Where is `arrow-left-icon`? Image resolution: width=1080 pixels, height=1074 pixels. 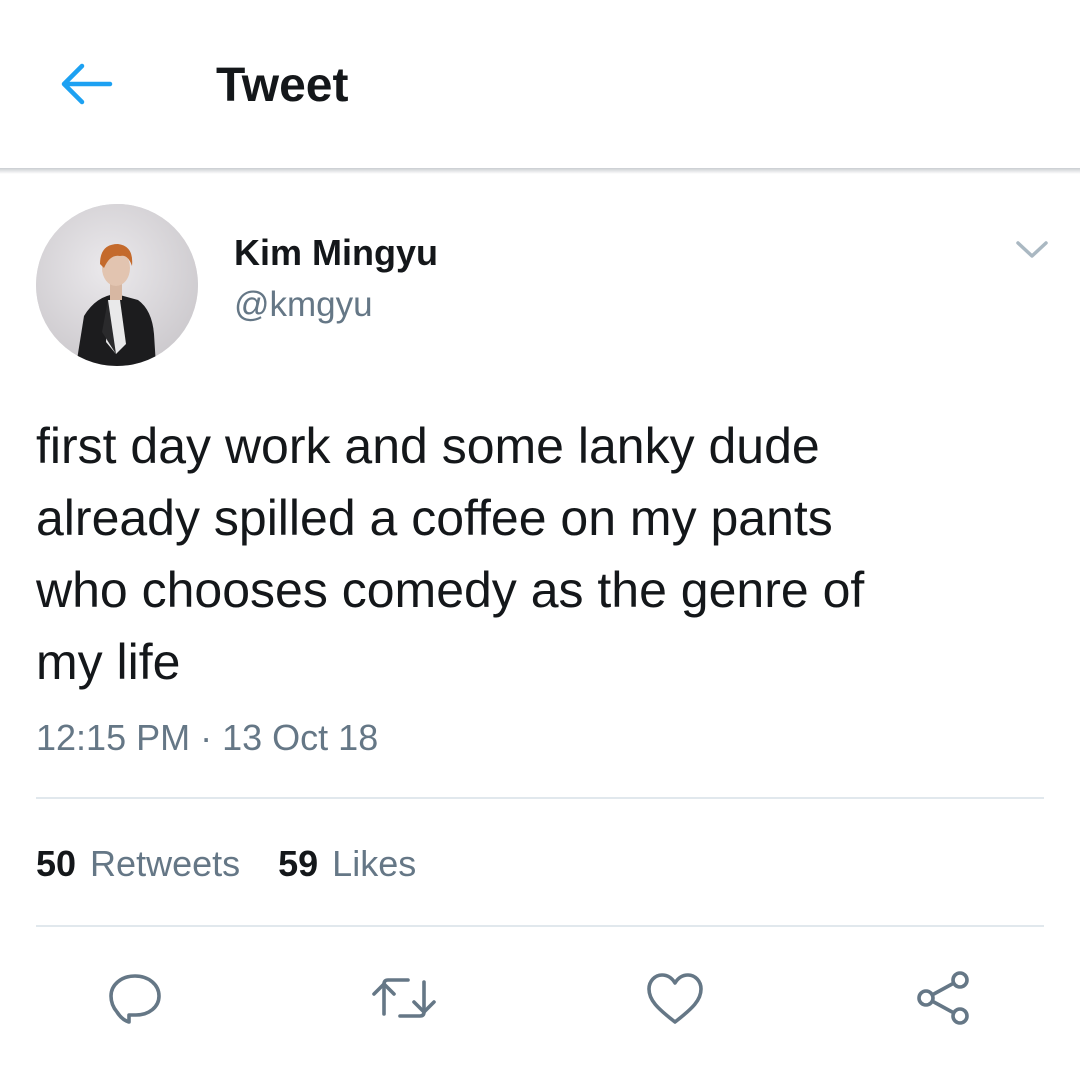 arrow-left-icon is located at coordinates (87, 84).